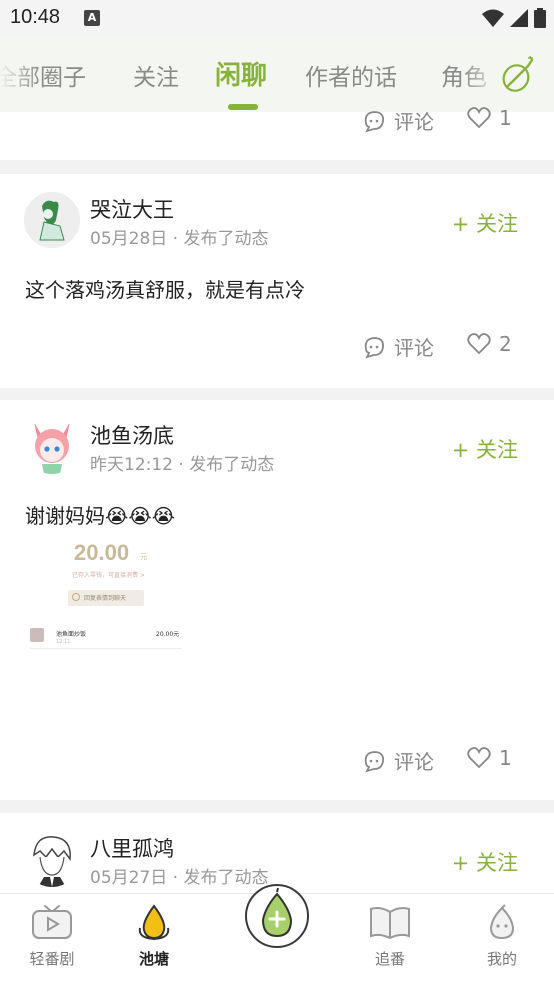 The image size is (554, 985). I want to click on post-meta: 05月27日 · 发布了动态, so click(179, 878).